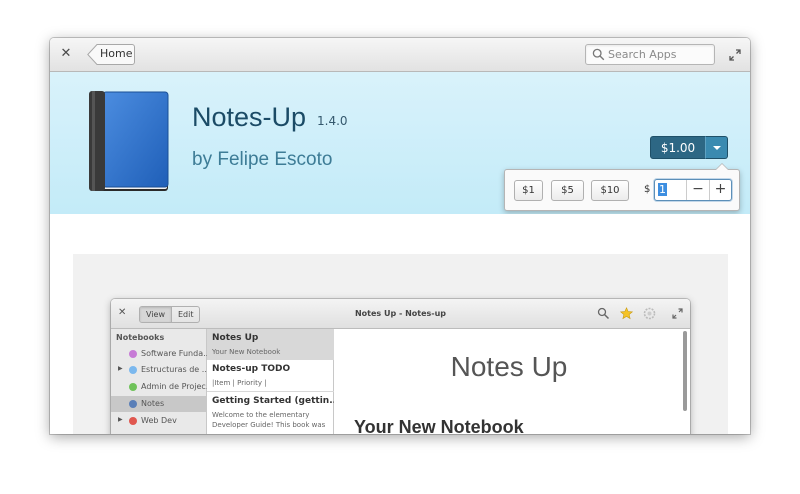  What do you see at coordinates (647, 189) in the screenshot?
I see `custom-amount-prefix: $` at bounding box center [647, 189].